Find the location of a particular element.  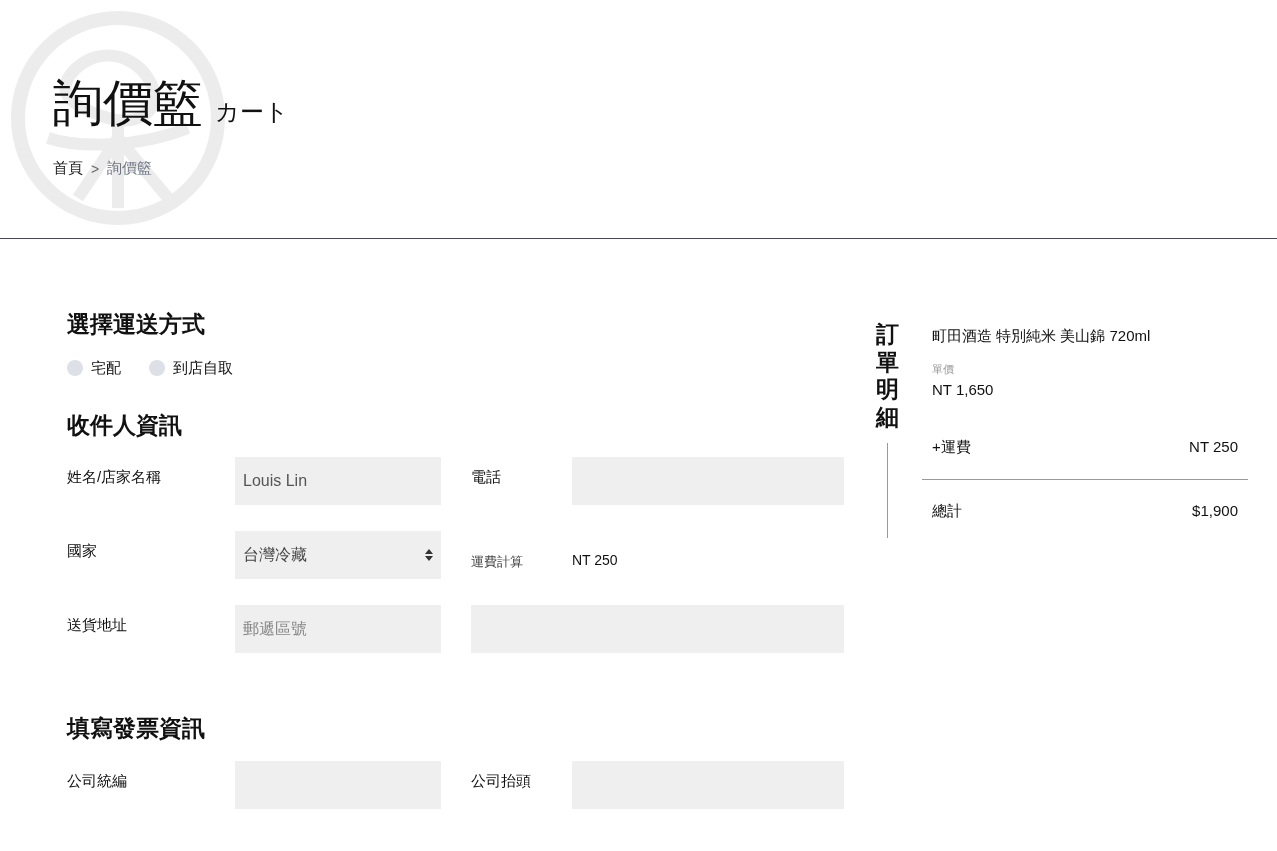

input-field: 郵遞區號 is located at coordinates (338, 629).